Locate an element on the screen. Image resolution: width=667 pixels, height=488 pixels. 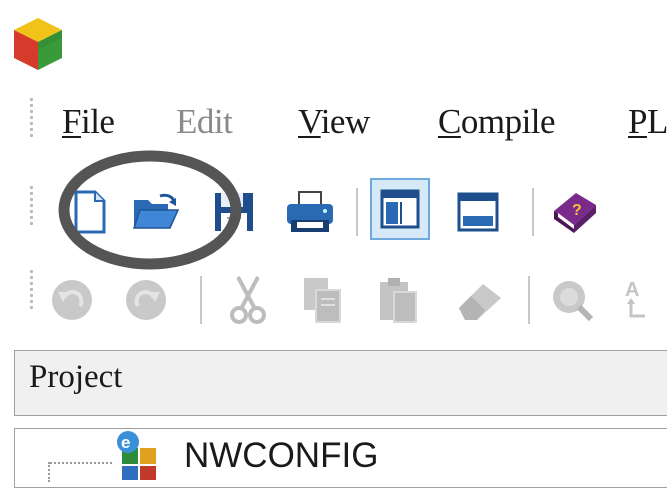
find-icon is located at coordinates (573, 301).